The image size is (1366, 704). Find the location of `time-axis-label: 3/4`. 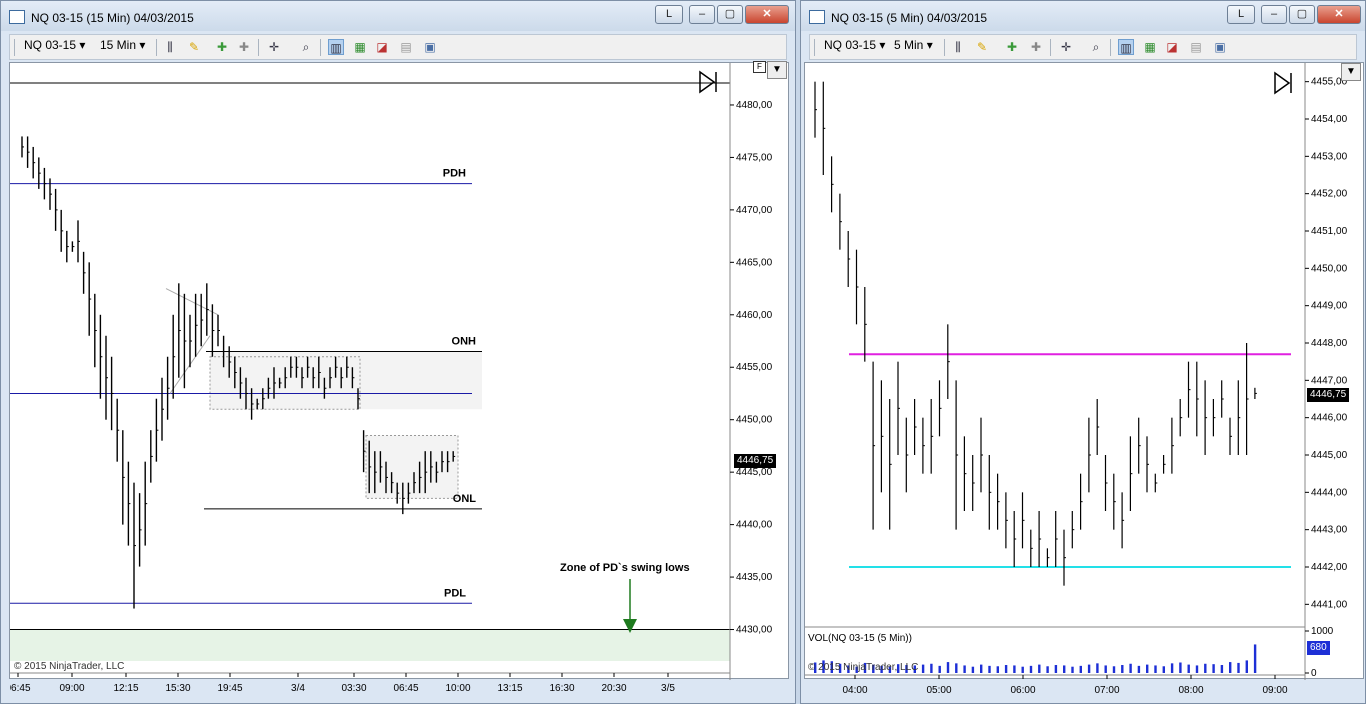

time-axis-label: 3/4 is located at coordinates (298, 688).